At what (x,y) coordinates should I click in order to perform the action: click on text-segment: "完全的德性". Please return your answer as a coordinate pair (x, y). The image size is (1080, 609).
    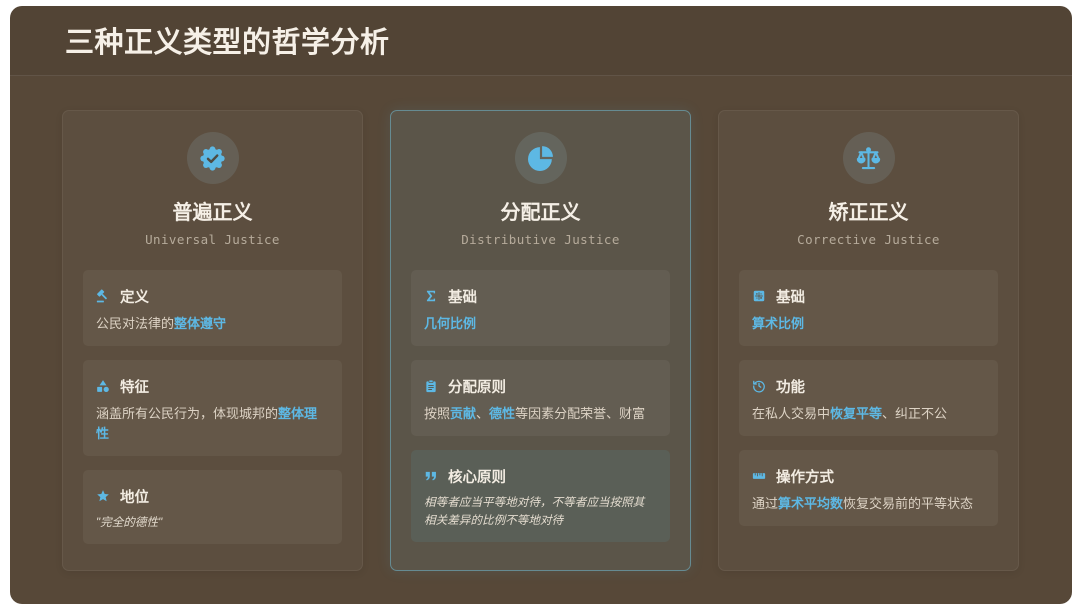
    Looking at the image, I should click on (129, 522).